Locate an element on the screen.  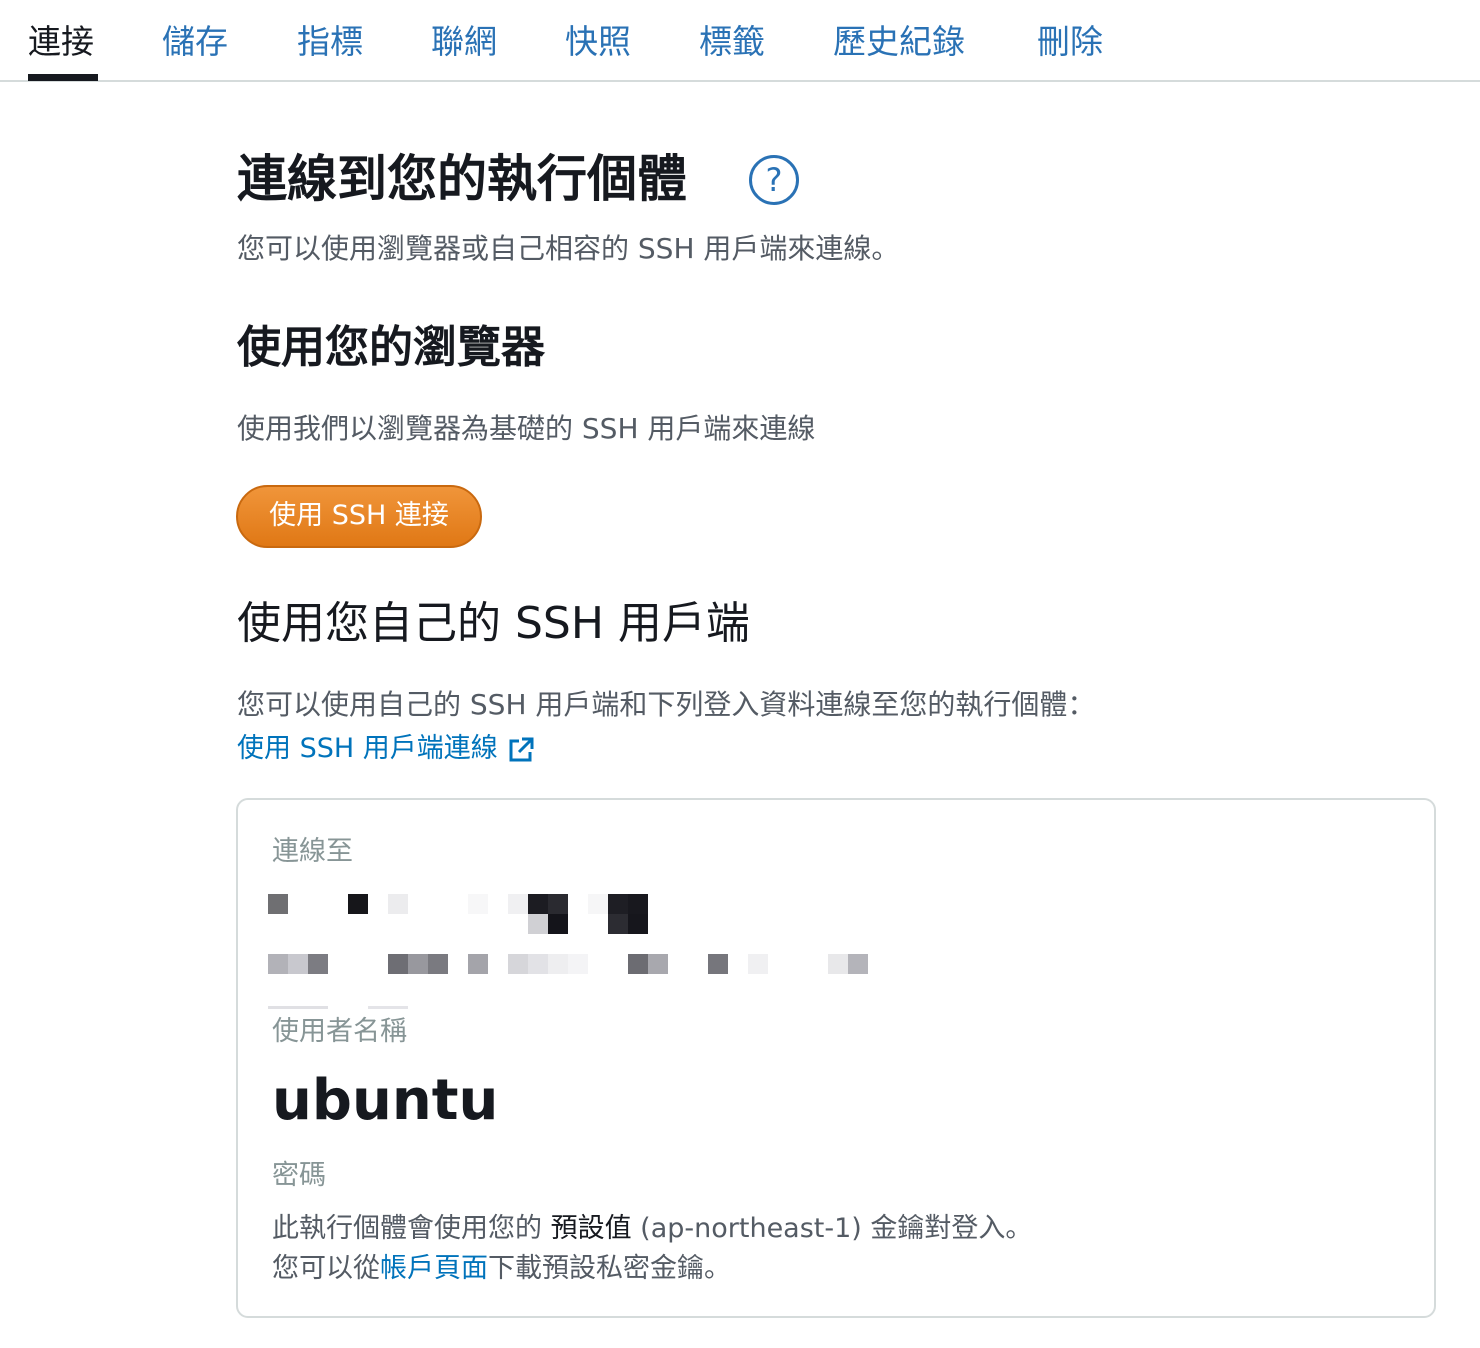
password-label: 密碼 is located at coordinates (299, 1175).